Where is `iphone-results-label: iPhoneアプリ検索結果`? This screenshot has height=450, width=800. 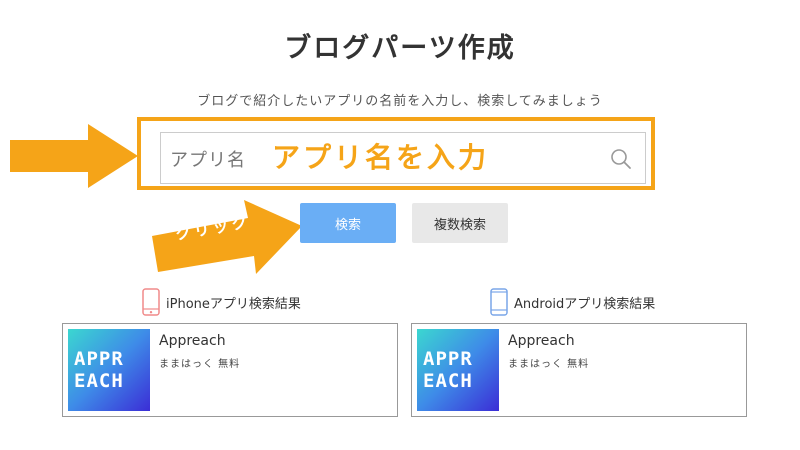
iphone-results-label: iPhoneアプリ検索結果 is located at coordinates (221, 302).